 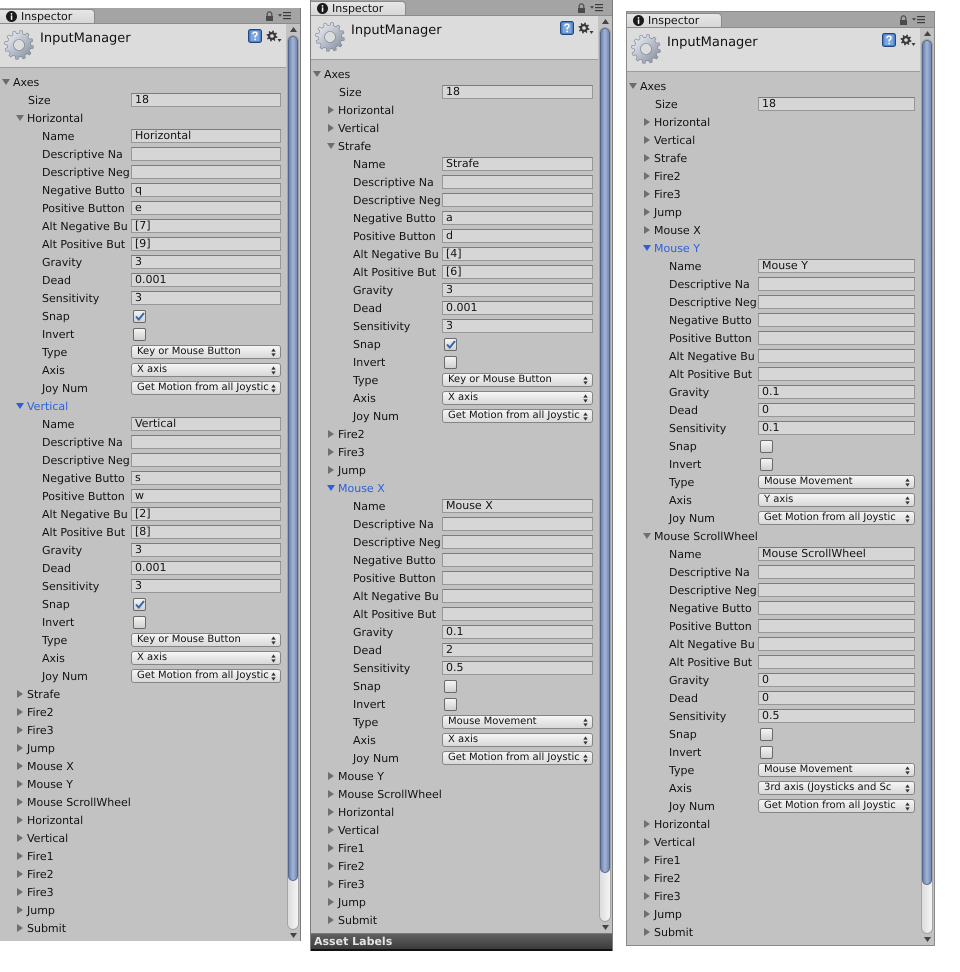 I want to click on foldout-item: Strafe, so click(x=349, y=146).